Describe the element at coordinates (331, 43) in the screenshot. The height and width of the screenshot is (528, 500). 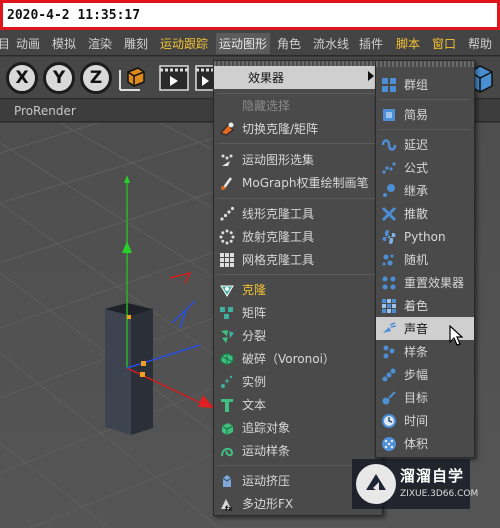
I see `menu-pipeline: 流水线` at that location.